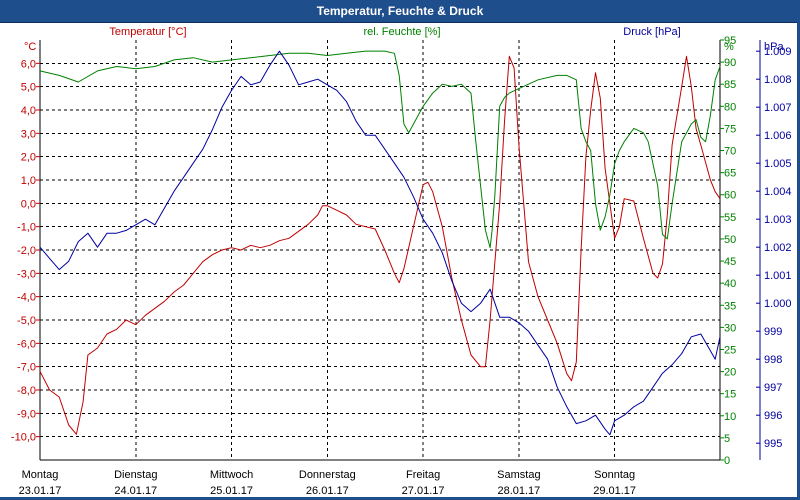  What do you see at coordinates (28, 158) in the screenshot?
I see `temperature-tick-label: 2,0` at bounding box center [28, 158].